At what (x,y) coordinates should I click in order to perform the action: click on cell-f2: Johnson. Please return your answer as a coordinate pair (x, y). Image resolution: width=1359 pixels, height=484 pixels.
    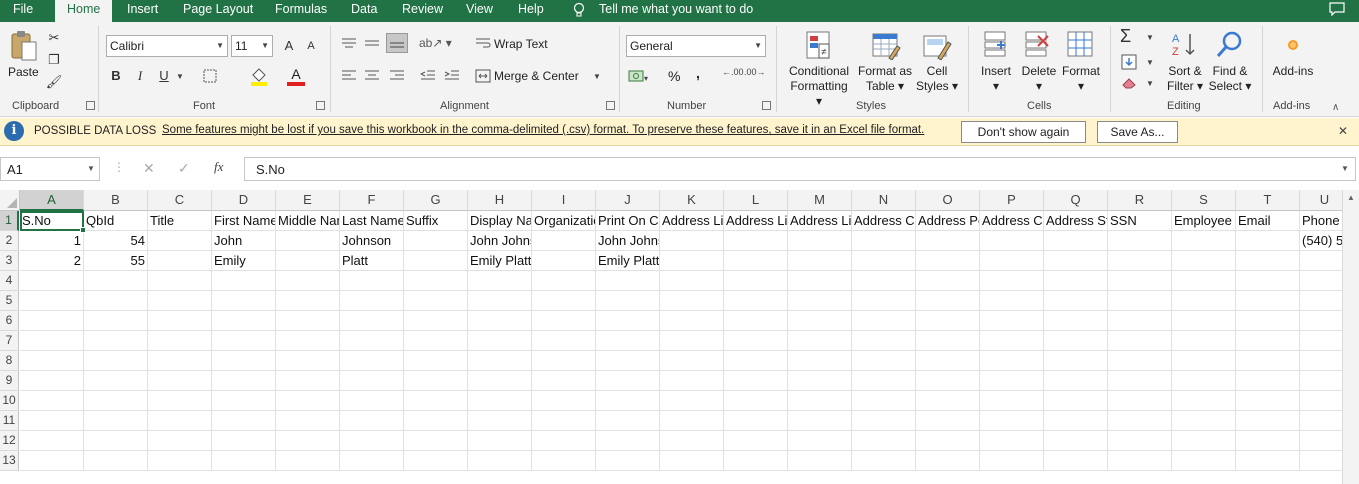
    Looking at the image, I should click on (372, 241).